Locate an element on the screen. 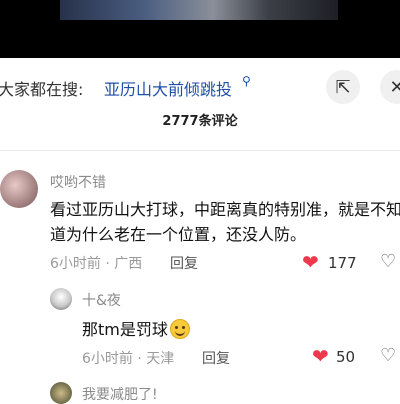 This screenshot has width=400, height=404. video-player-area is located at coordinates (200, 29).